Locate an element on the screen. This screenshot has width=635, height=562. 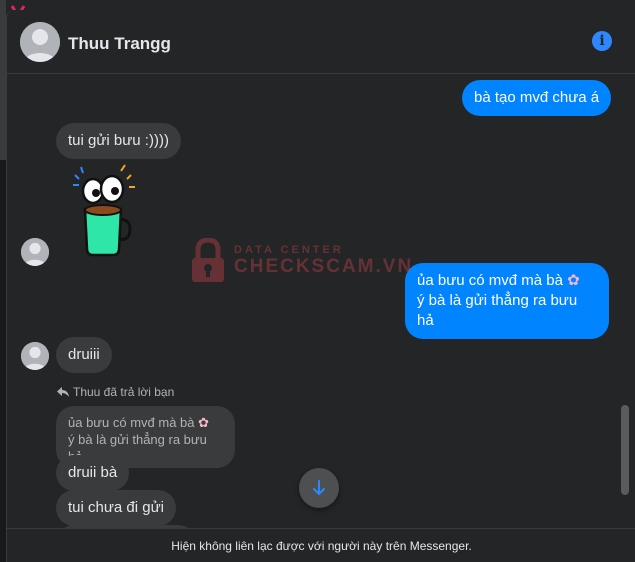
contact-name: Thuu Trangg is located at coordinates (119, 44).